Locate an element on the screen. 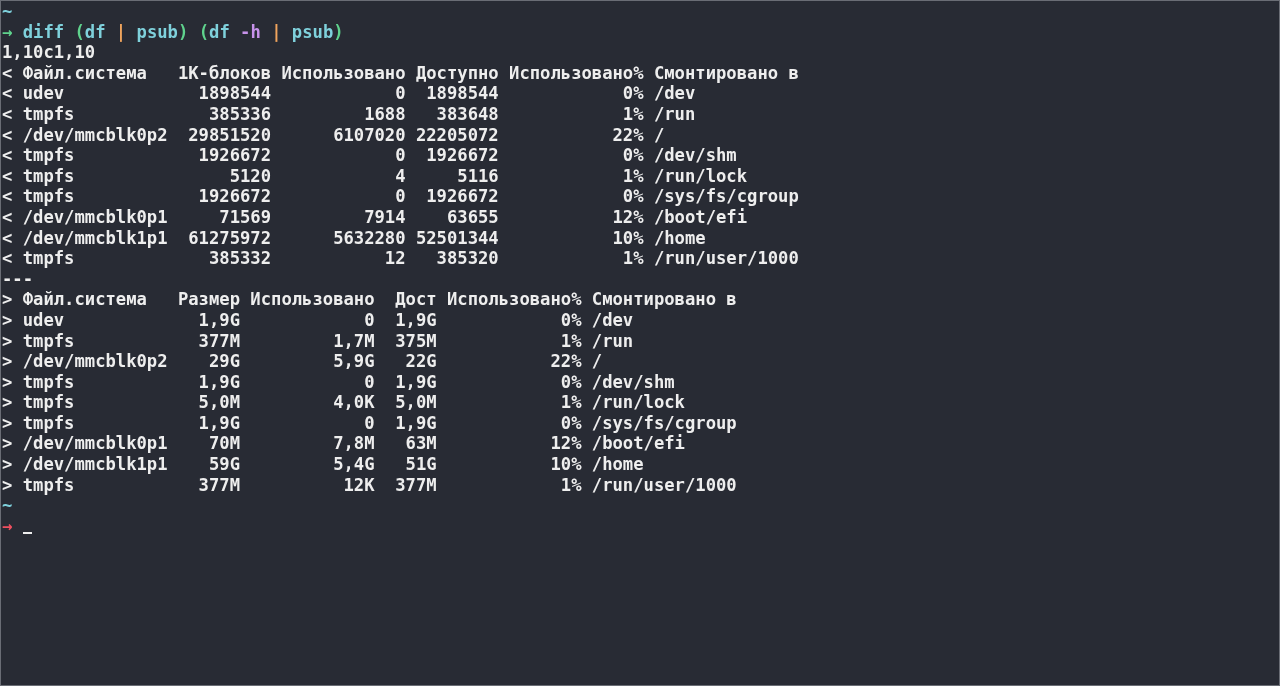 The width and height of the screenshot is (1280, 686). output-line: > tmpfs 5,0M 4,0K 5,0M 1% /run/lock is located at coordinates (343, 402).